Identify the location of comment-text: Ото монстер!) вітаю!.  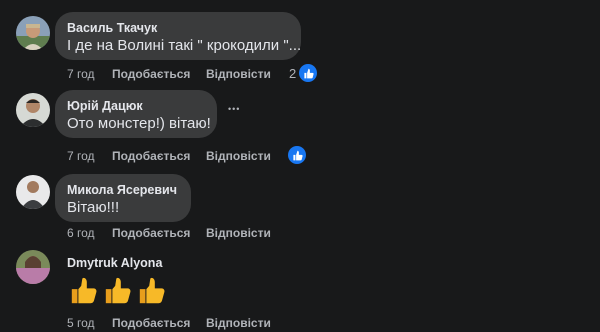
(139, 123).